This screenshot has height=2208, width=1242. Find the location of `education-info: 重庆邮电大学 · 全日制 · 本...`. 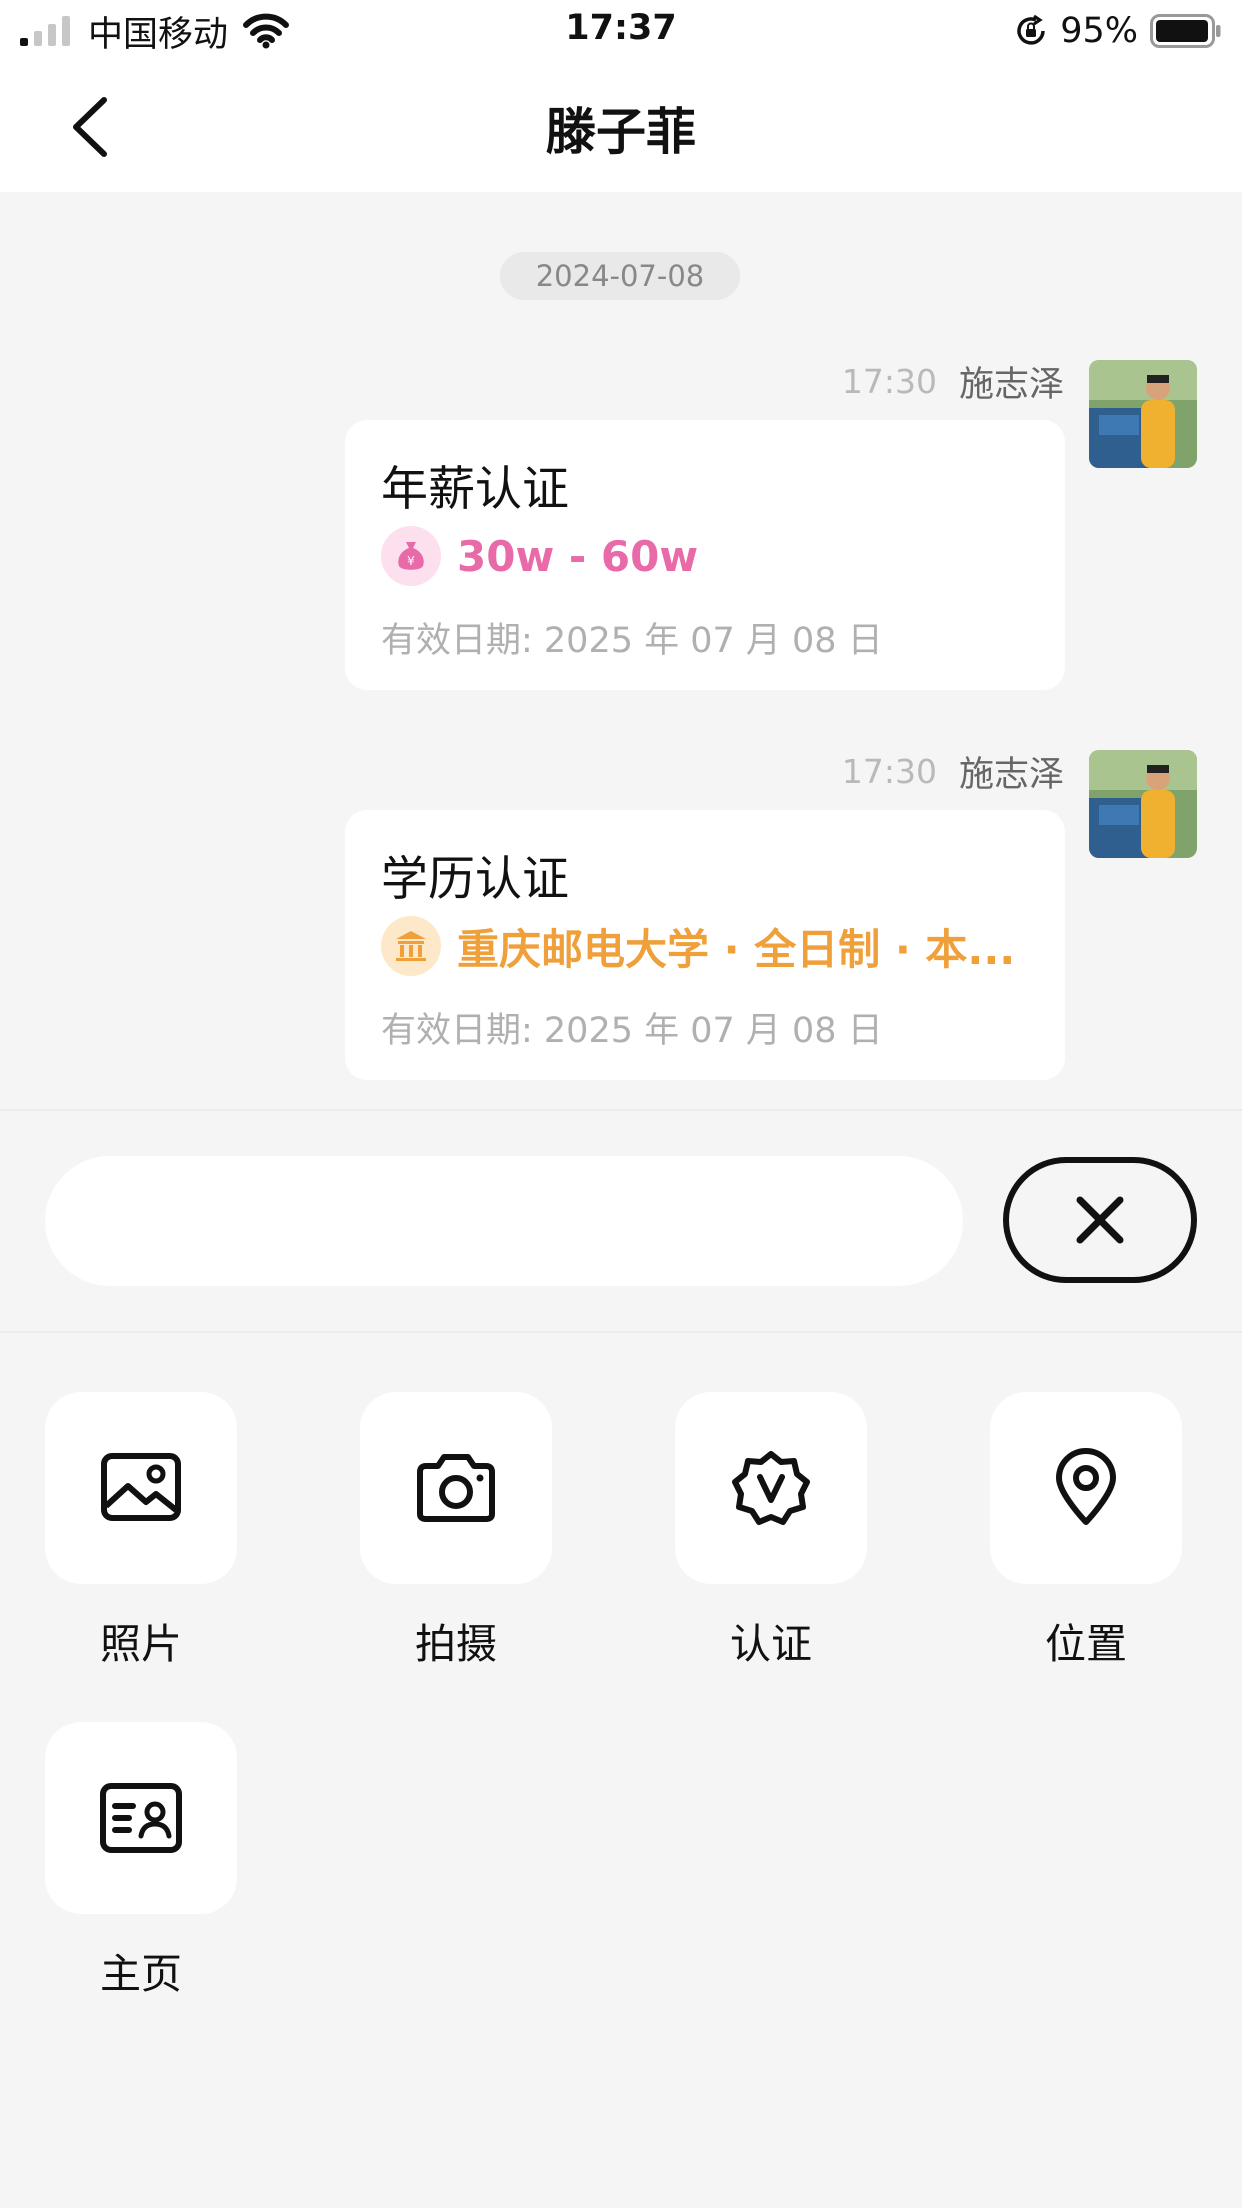

education-info: 重庆邮电大学 · 全日制 · 本... is located at coordinates (736, 949).